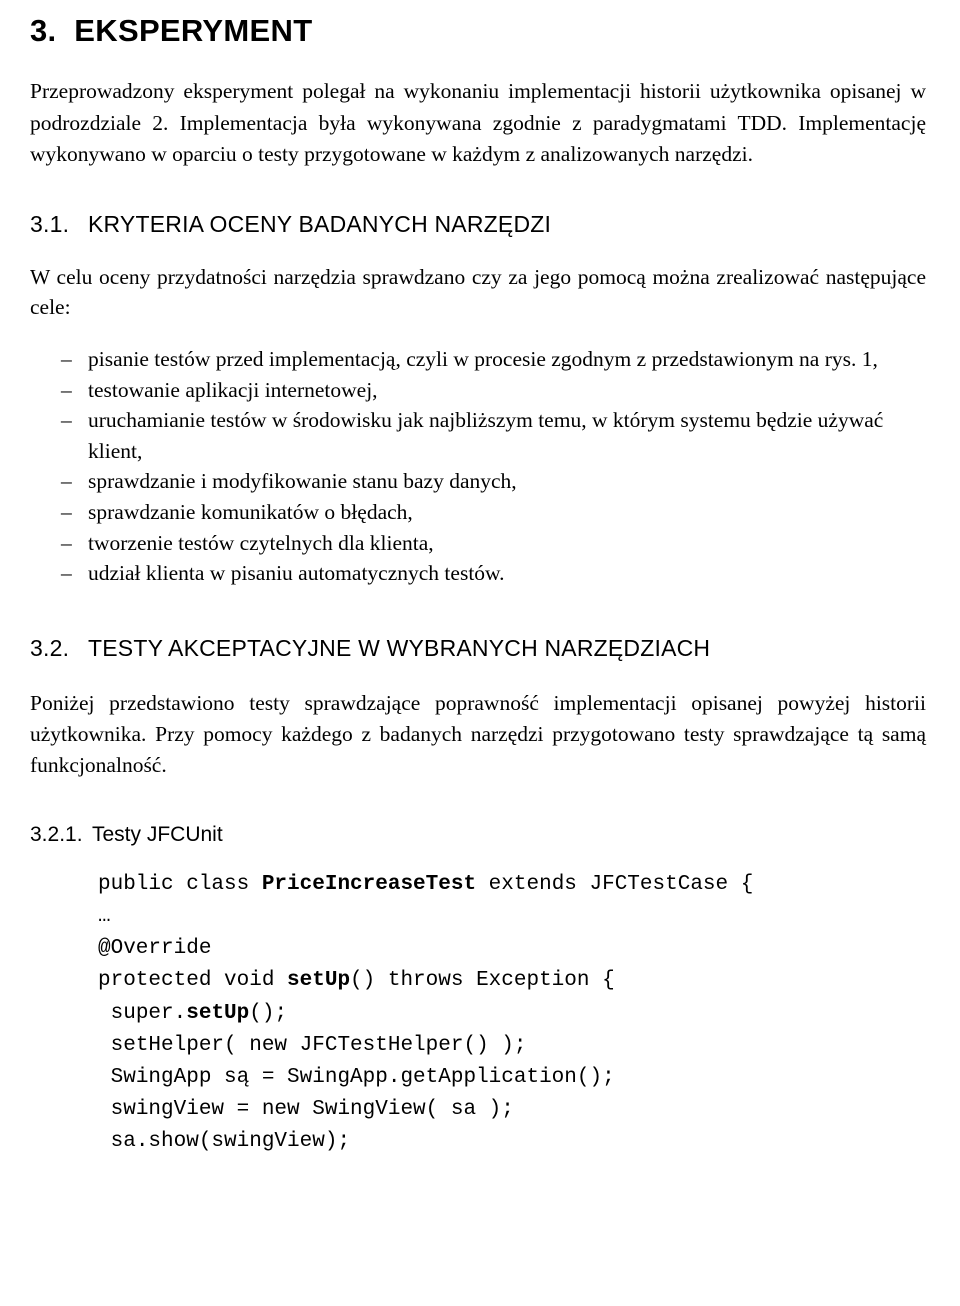 The image size is (960, 1306). What do you see at coordinates (50, 647) in the screenshot?
I see `section-number-3-2: 3.2.` at bounding box center [50, 647].